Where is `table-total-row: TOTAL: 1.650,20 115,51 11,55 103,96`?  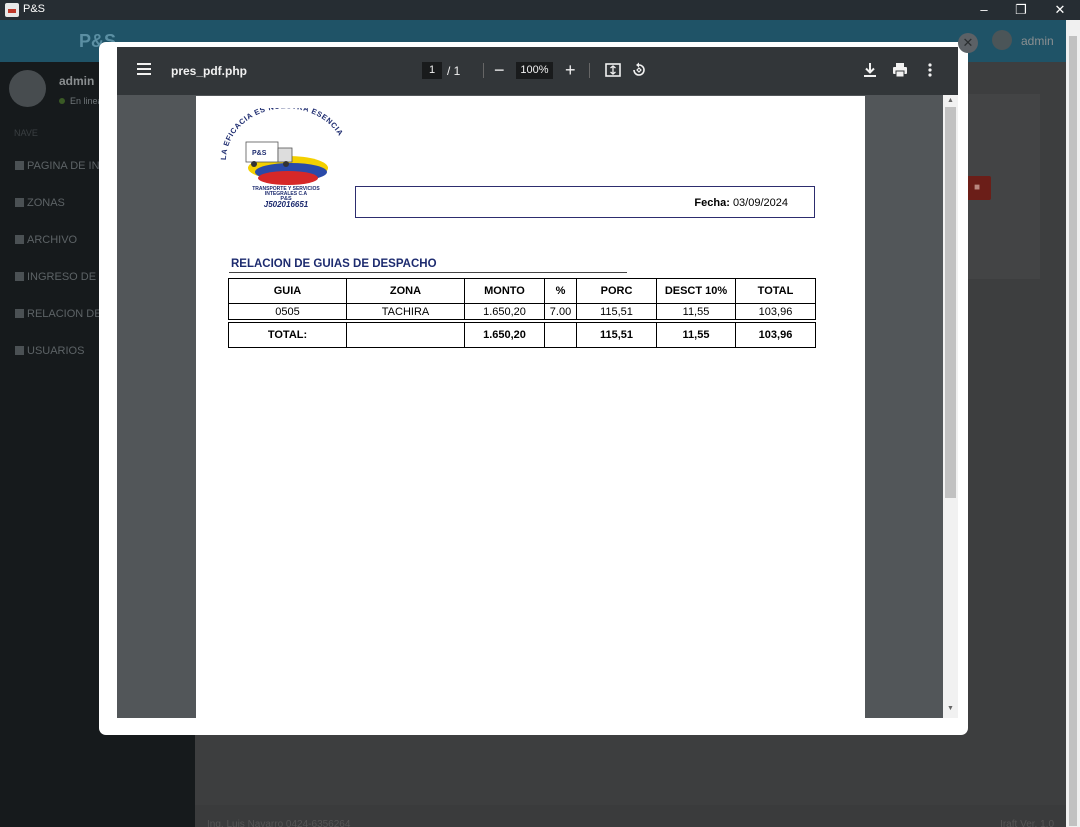
table-total-row: TOTAL: 1.650,20 115,51 11,55 103,96 is located at coordinates (522, 335).